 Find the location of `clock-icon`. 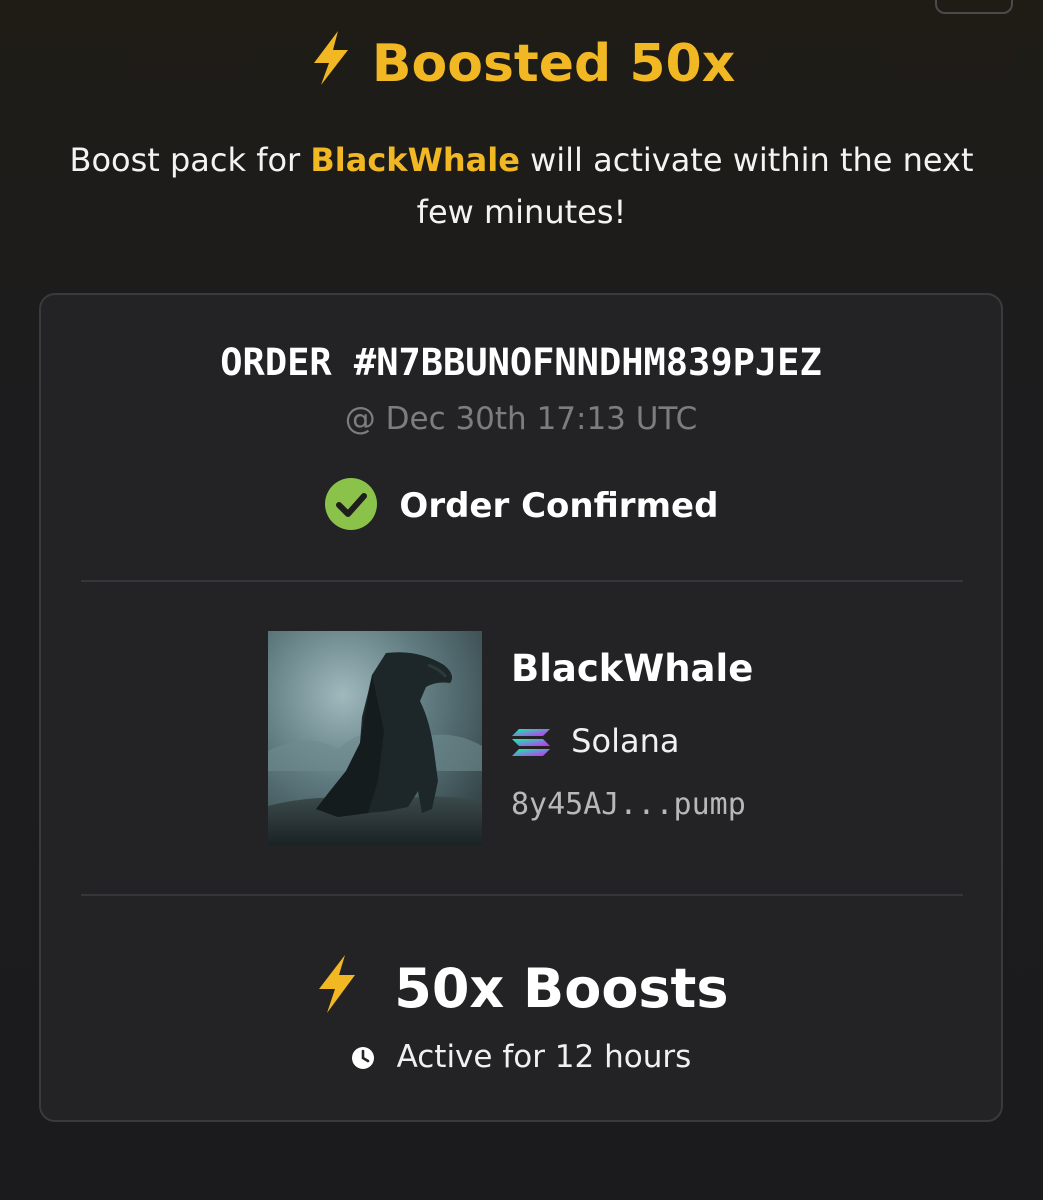

clock-icon is located at coordinates (374, 1057).